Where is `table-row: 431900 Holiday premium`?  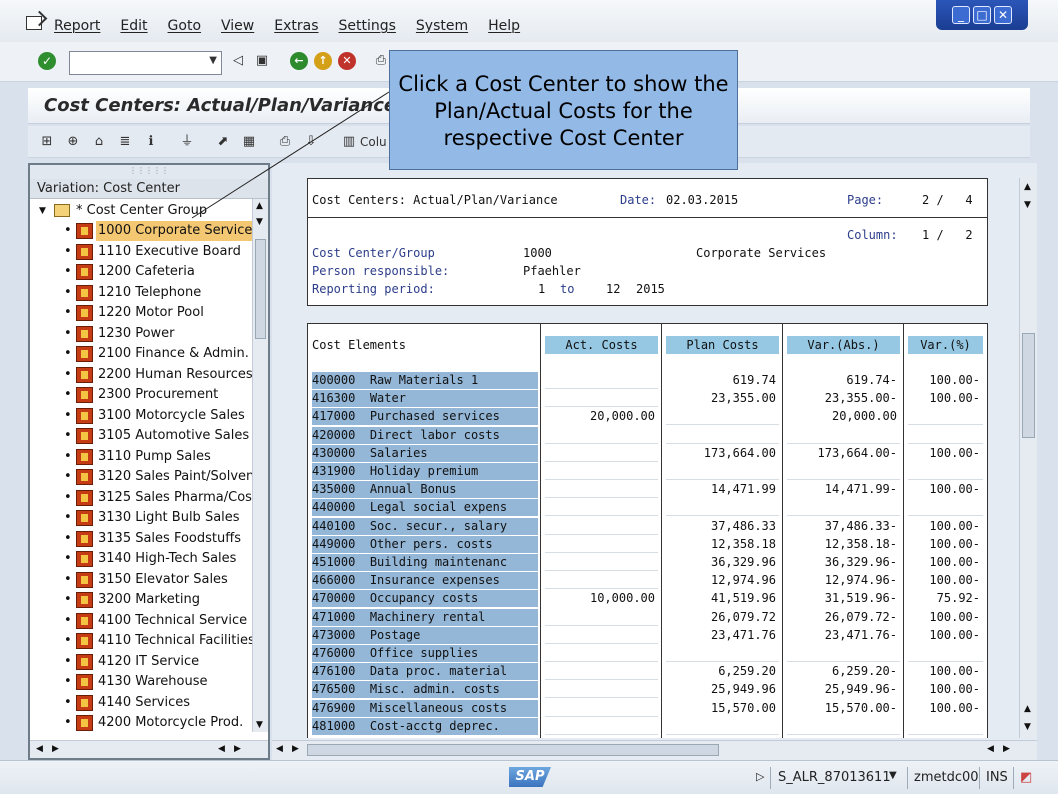
table-row: 431900 Holiday premium is located at coordinates (648, 472).